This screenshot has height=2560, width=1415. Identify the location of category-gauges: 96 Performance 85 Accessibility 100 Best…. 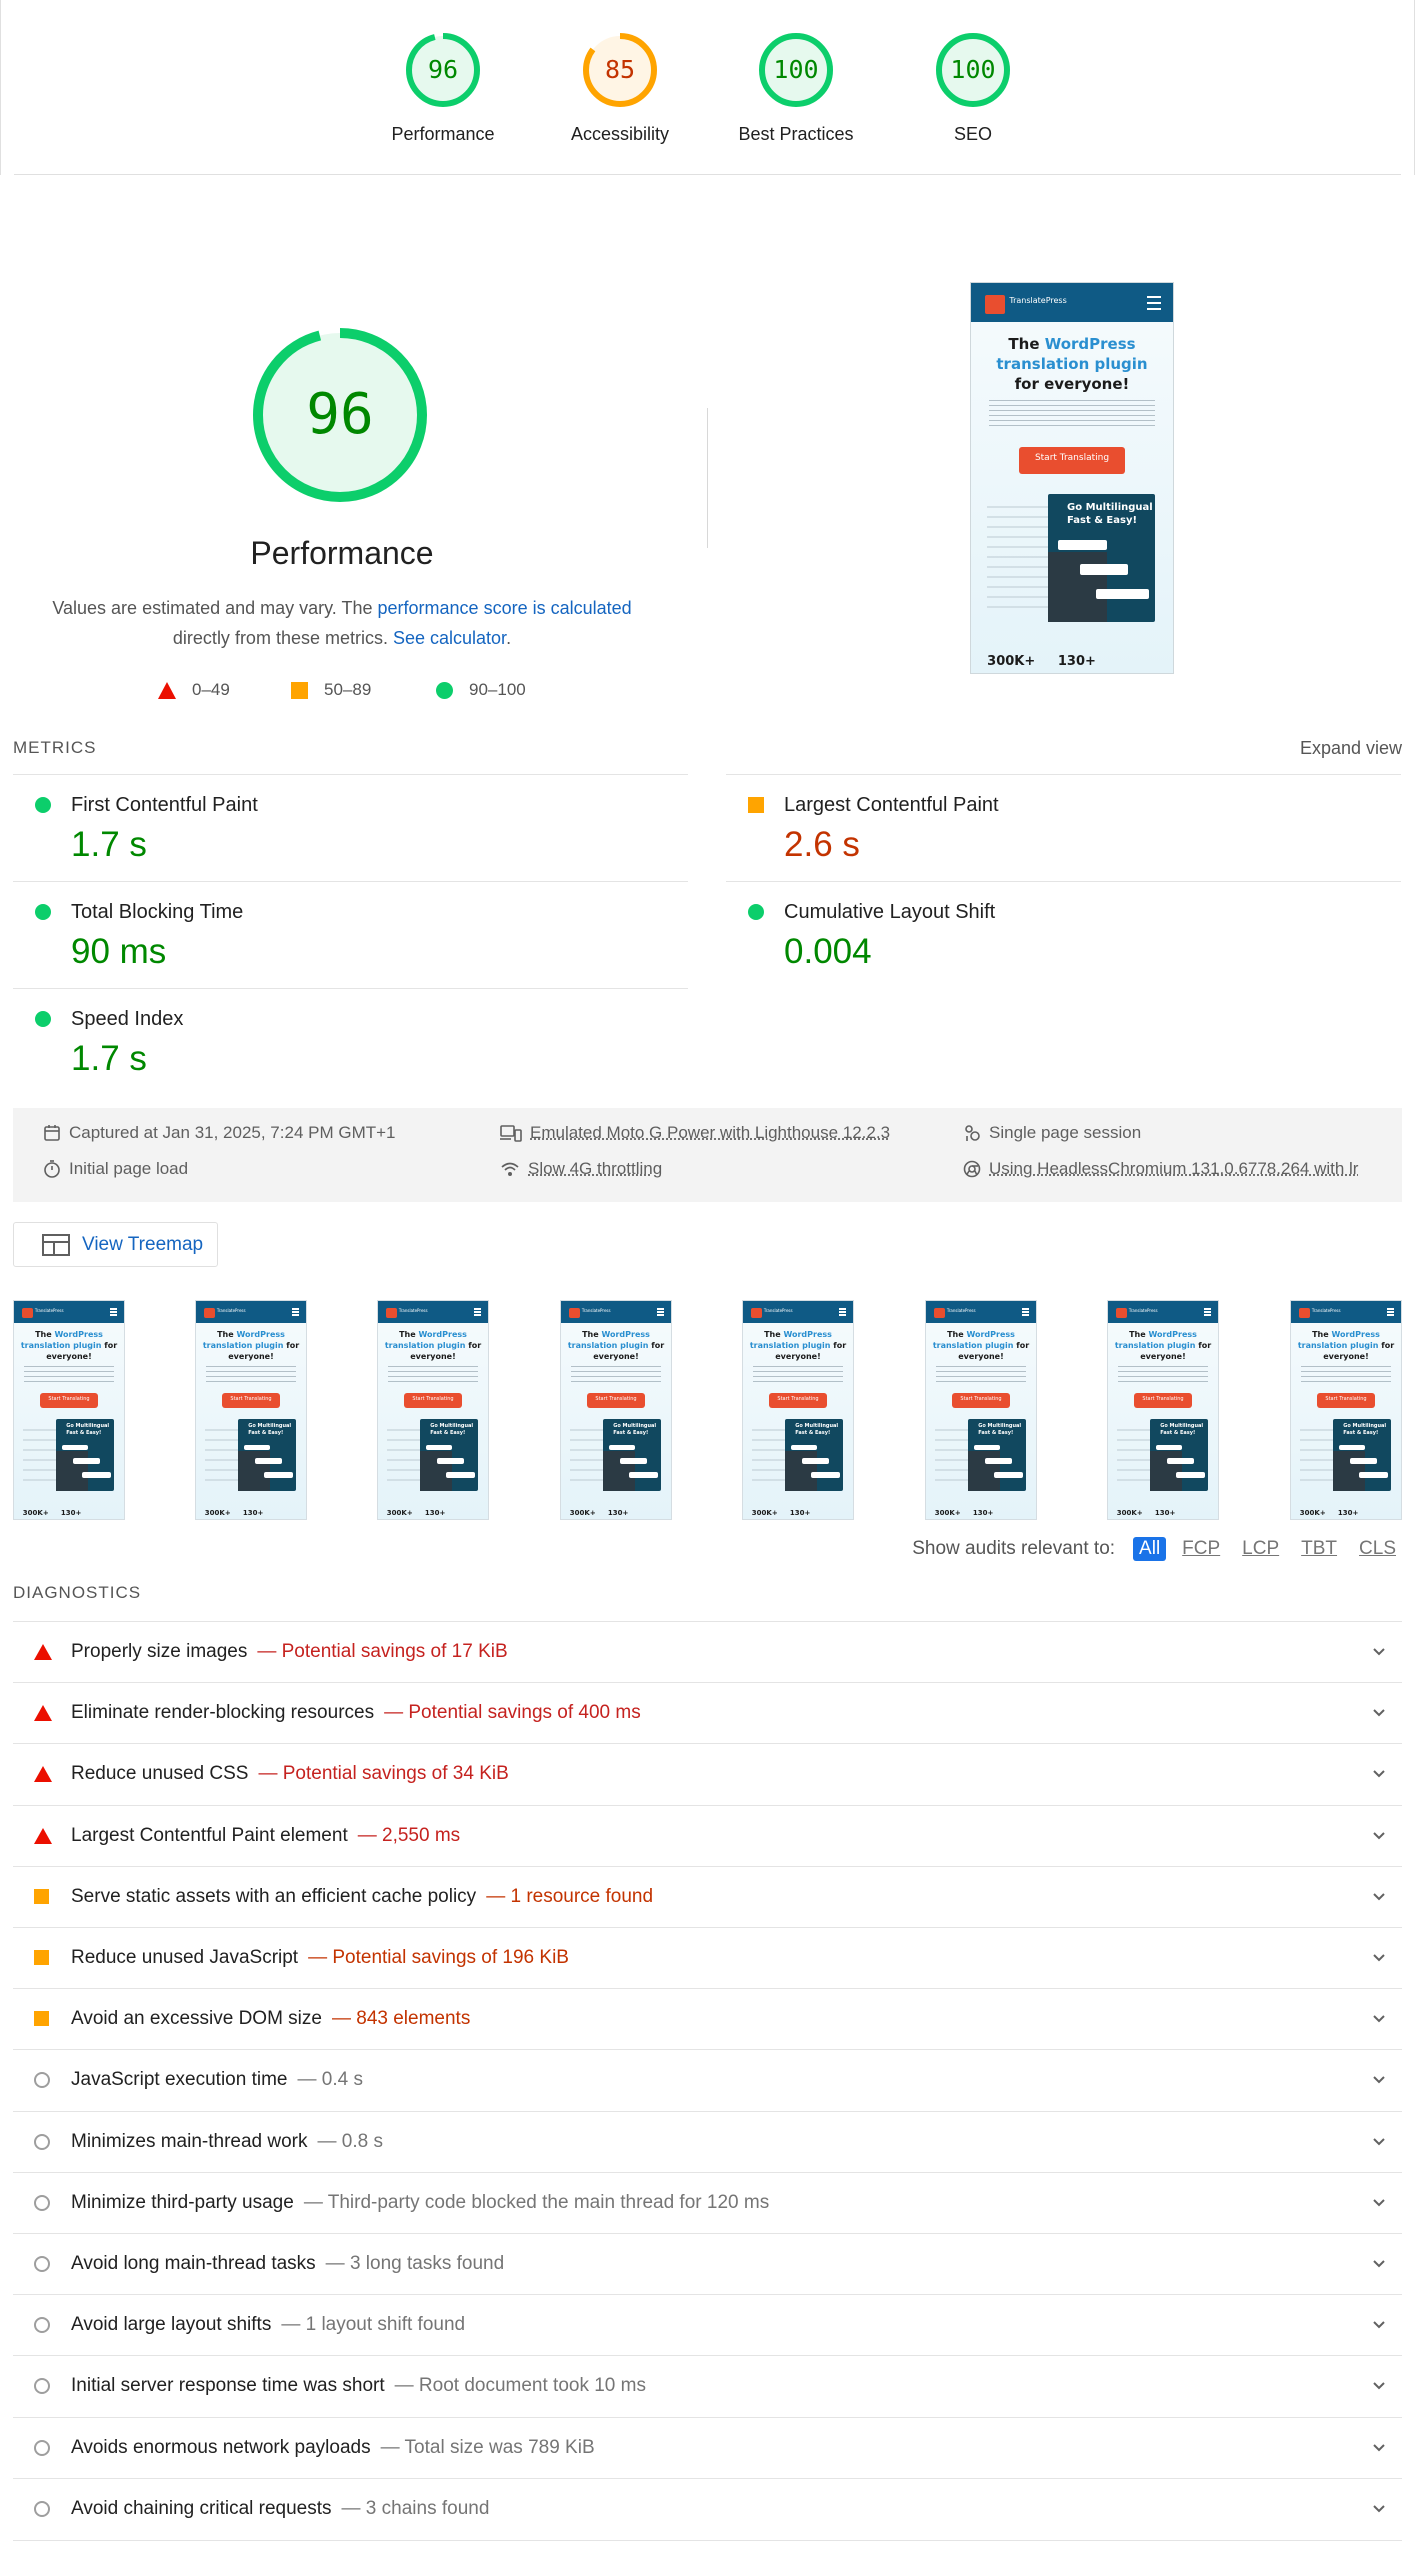
(707, 87).